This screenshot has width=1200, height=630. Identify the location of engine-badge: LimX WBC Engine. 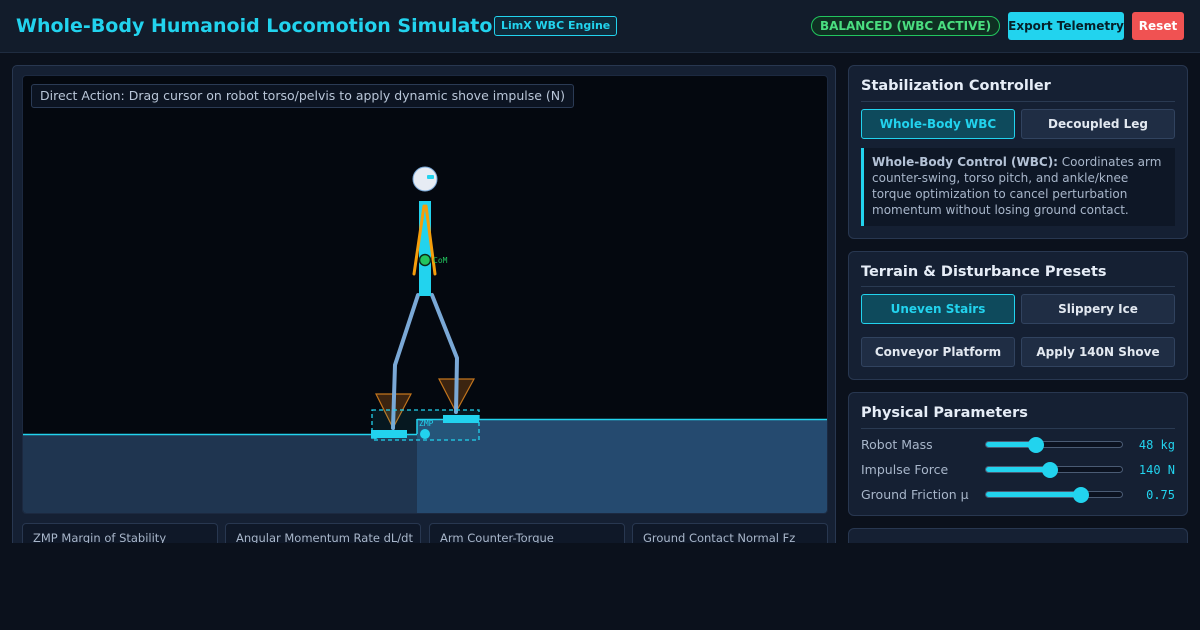
(556, 26).